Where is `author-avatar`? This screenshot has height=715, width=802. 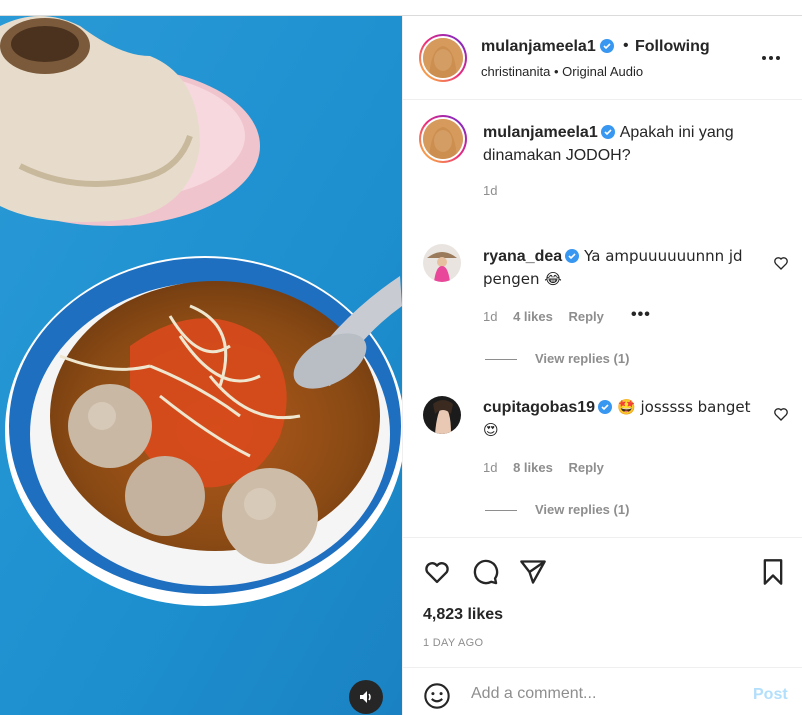 author-avatar is located at coordinates (443, 58).